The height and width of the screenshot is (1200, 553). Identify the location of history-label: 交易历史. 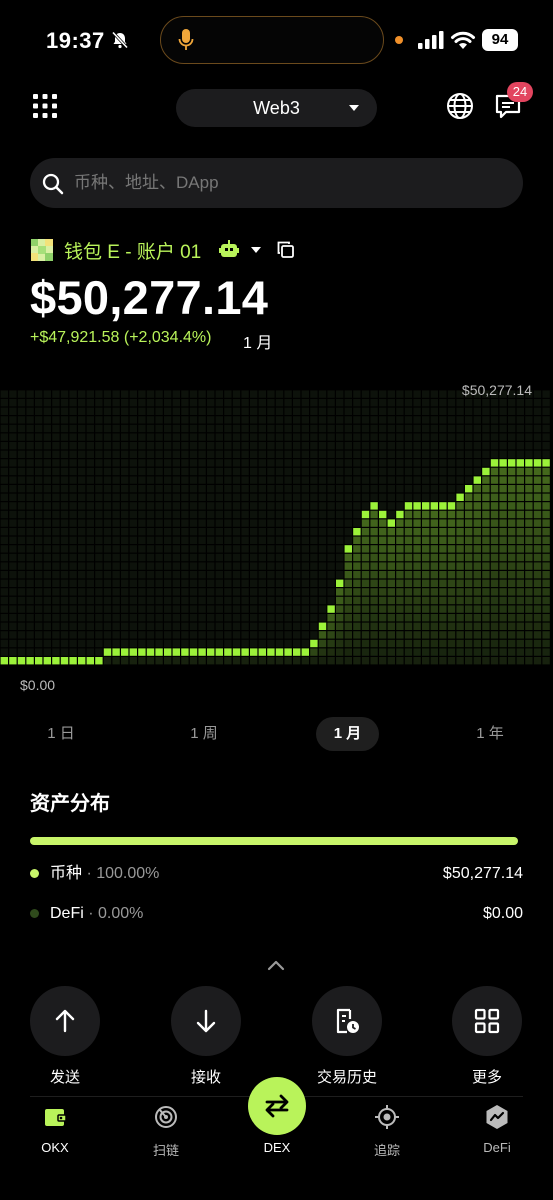
(346, 1077).